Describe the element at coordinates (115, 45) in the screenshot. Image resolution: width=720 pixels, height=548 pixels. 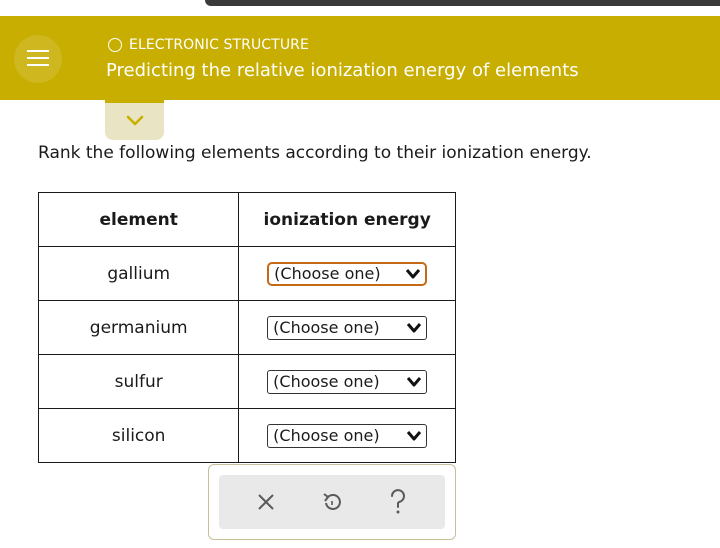
I see `circle-icon` at that location.